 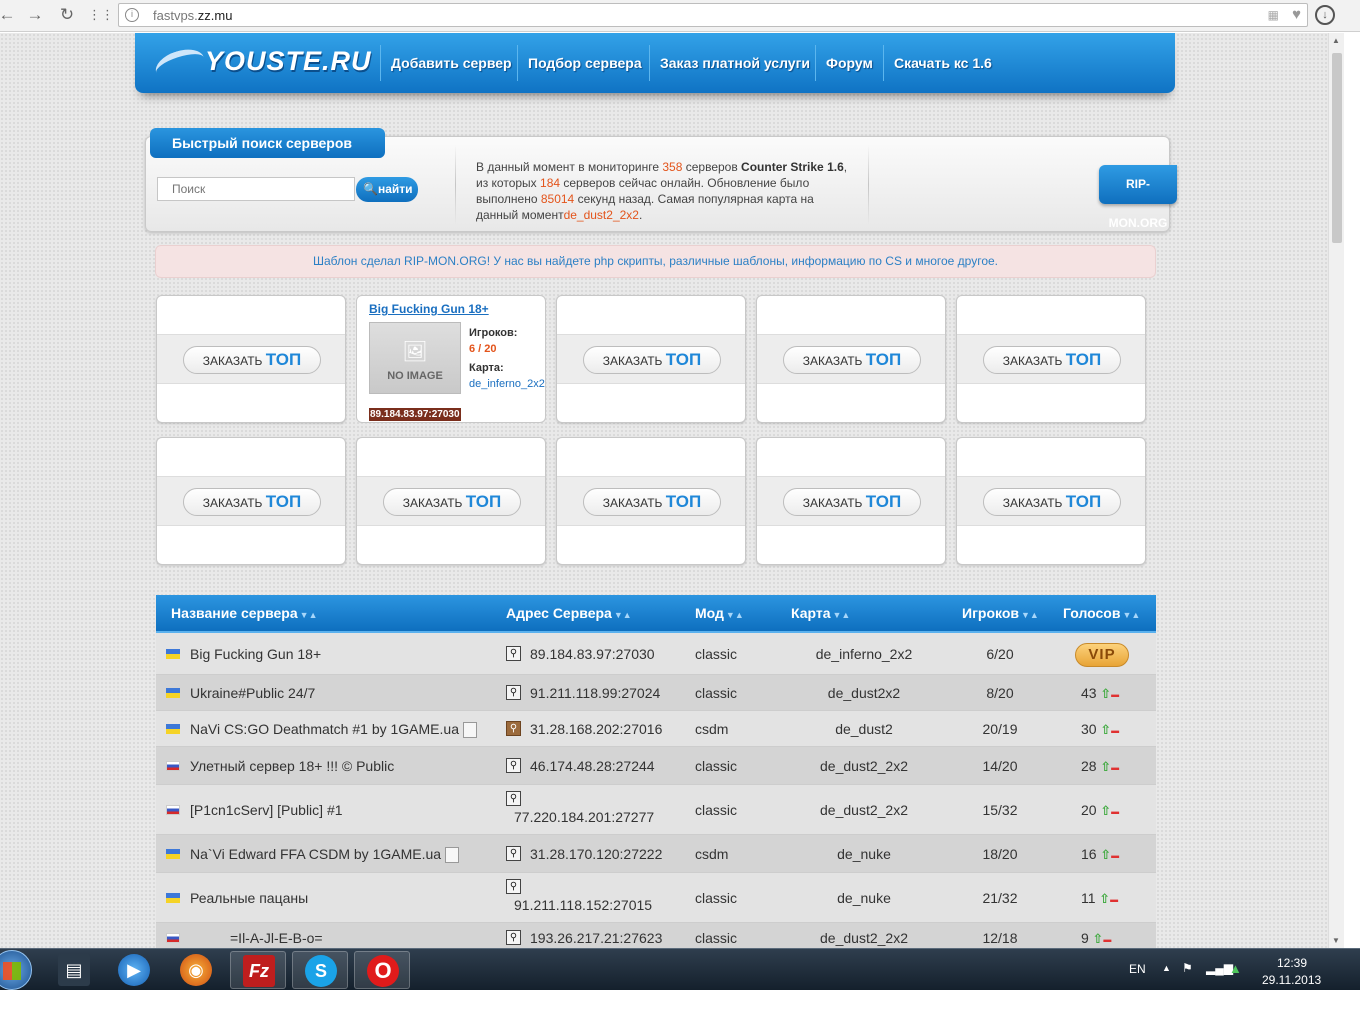 I want to click on google-drive-icon: ▲, so click(x=1235, y=968).